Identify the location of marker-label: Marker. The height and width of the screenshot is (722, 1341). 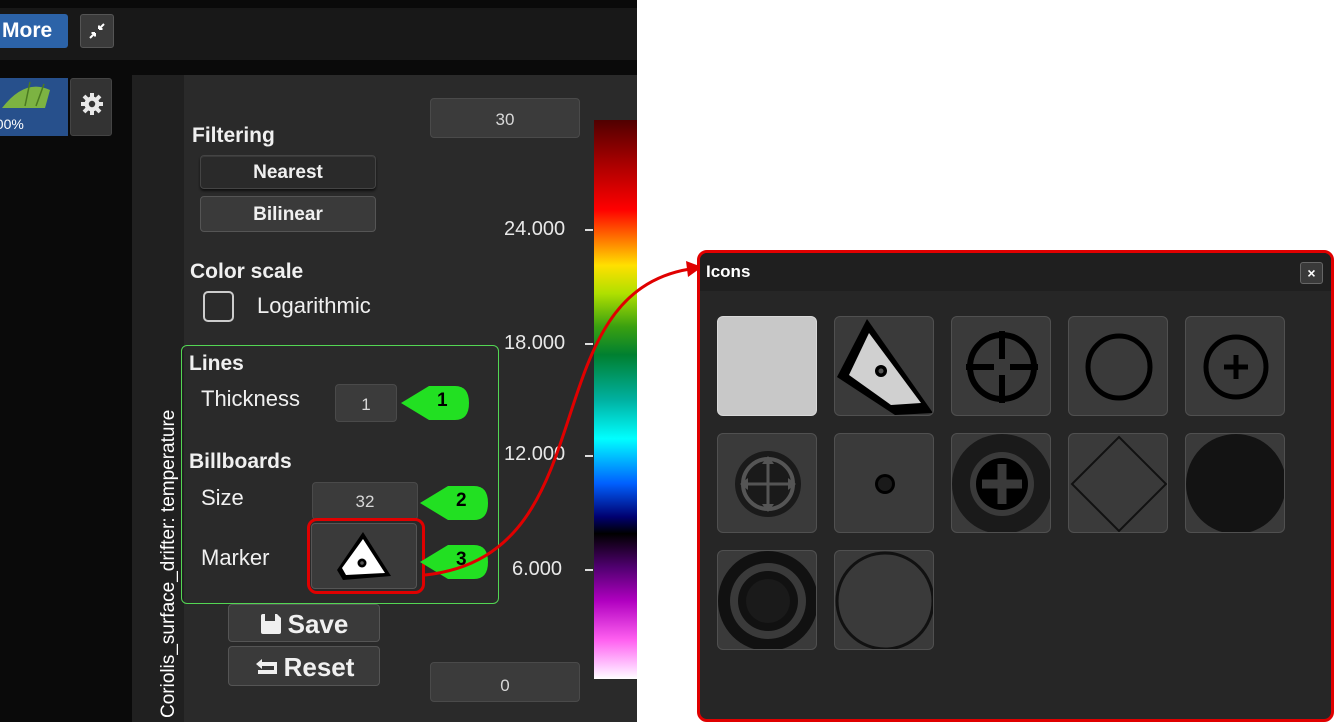
(235, 557).